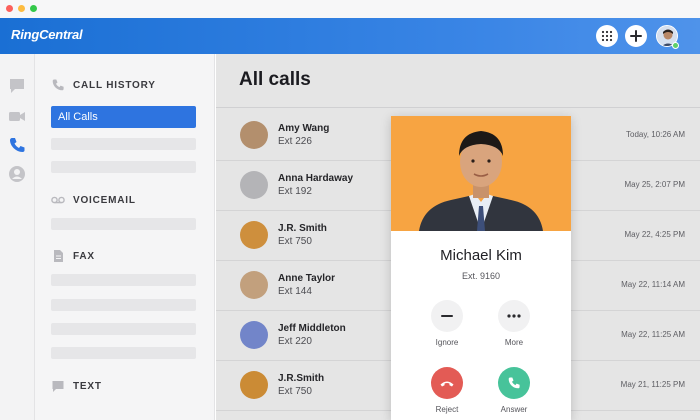 This screenshot has width=700, height=420. I want to click on fax-title: FAX, so click(84, 256).